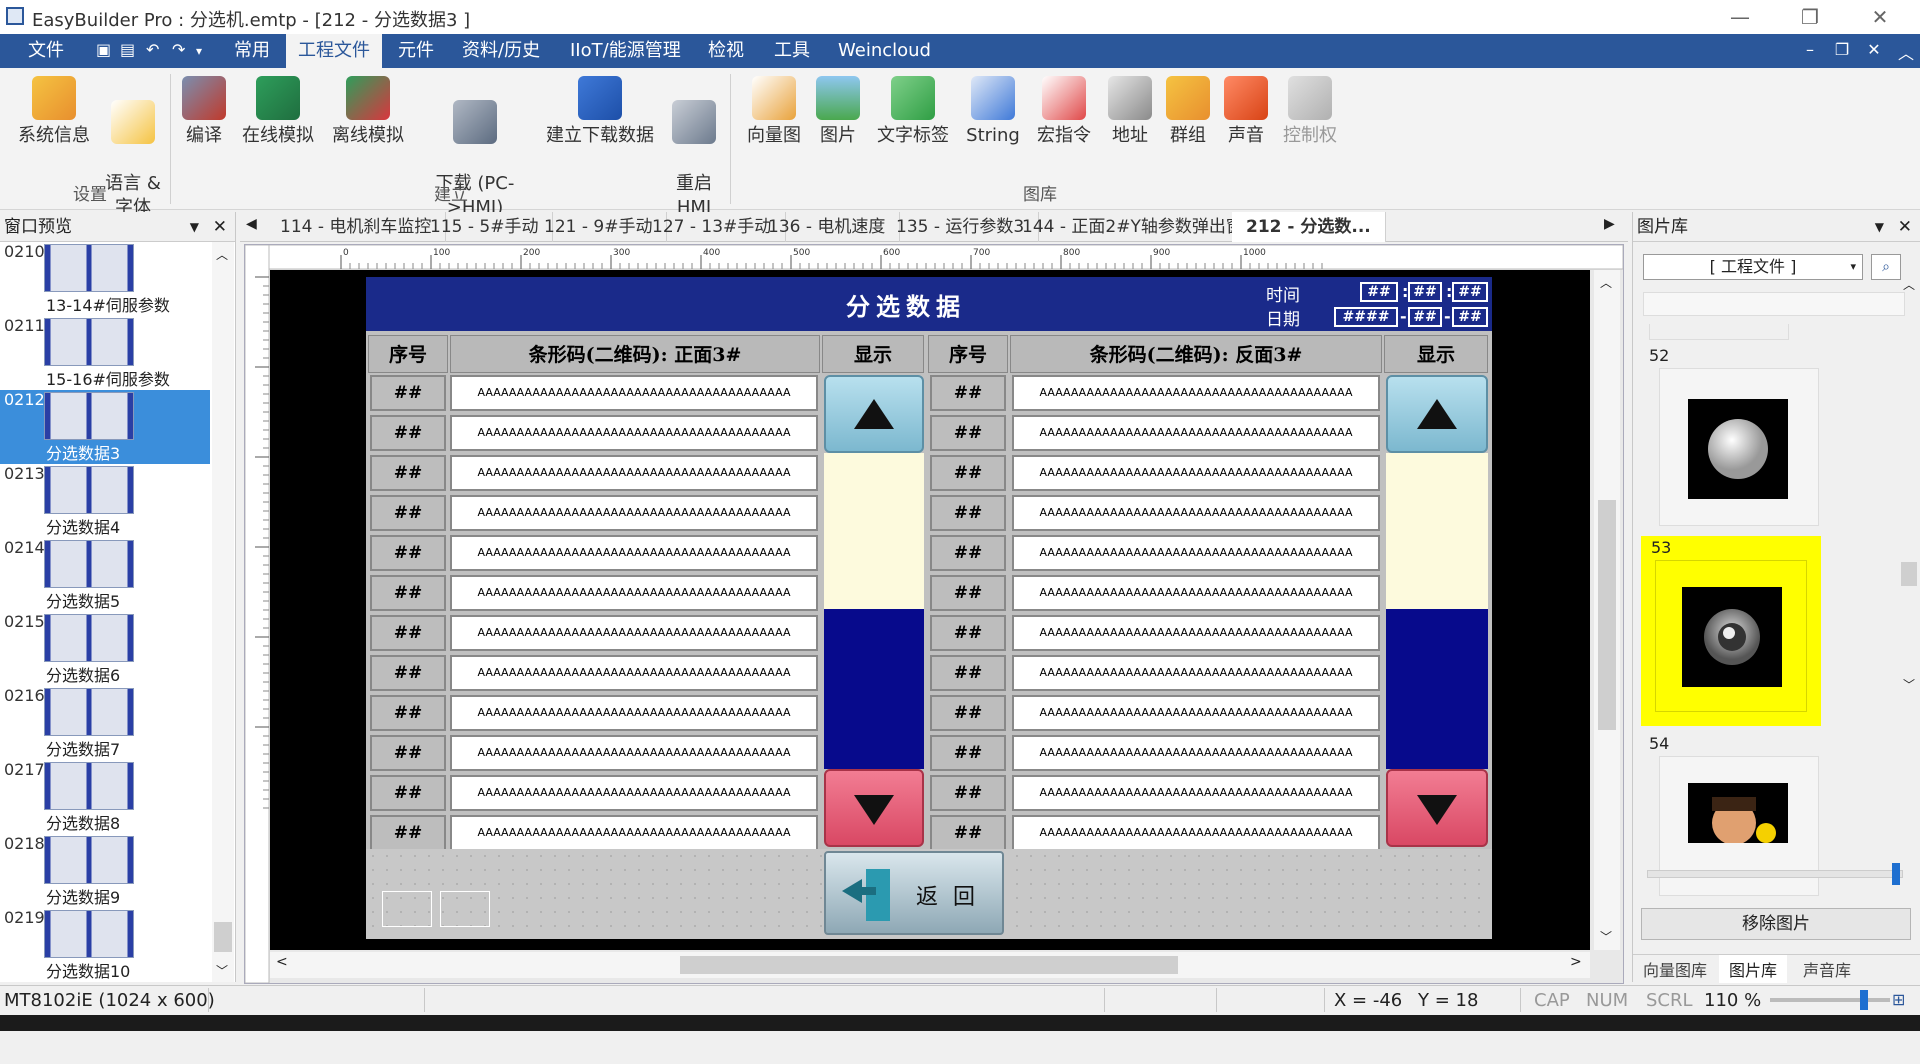 The image size is (1920, 1064). Describe the element at coordinates (1880, 17) in the screenshot. I see `close-button: ✕` at that location.